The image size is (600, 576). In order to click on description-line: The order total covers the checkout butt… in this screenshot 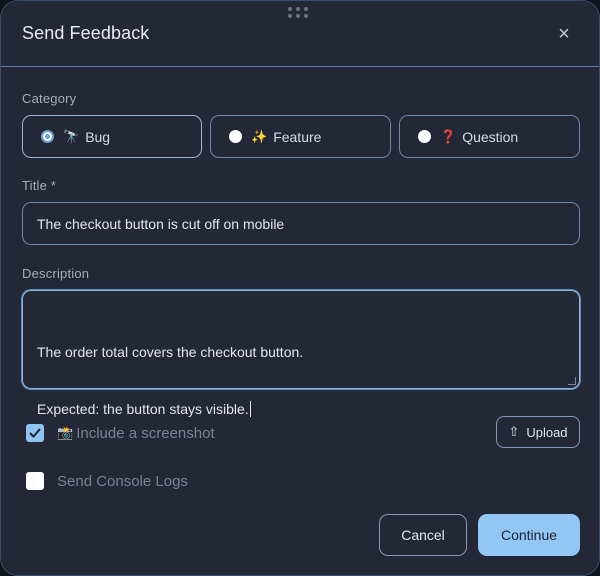, I will do `click(170, 352)`.